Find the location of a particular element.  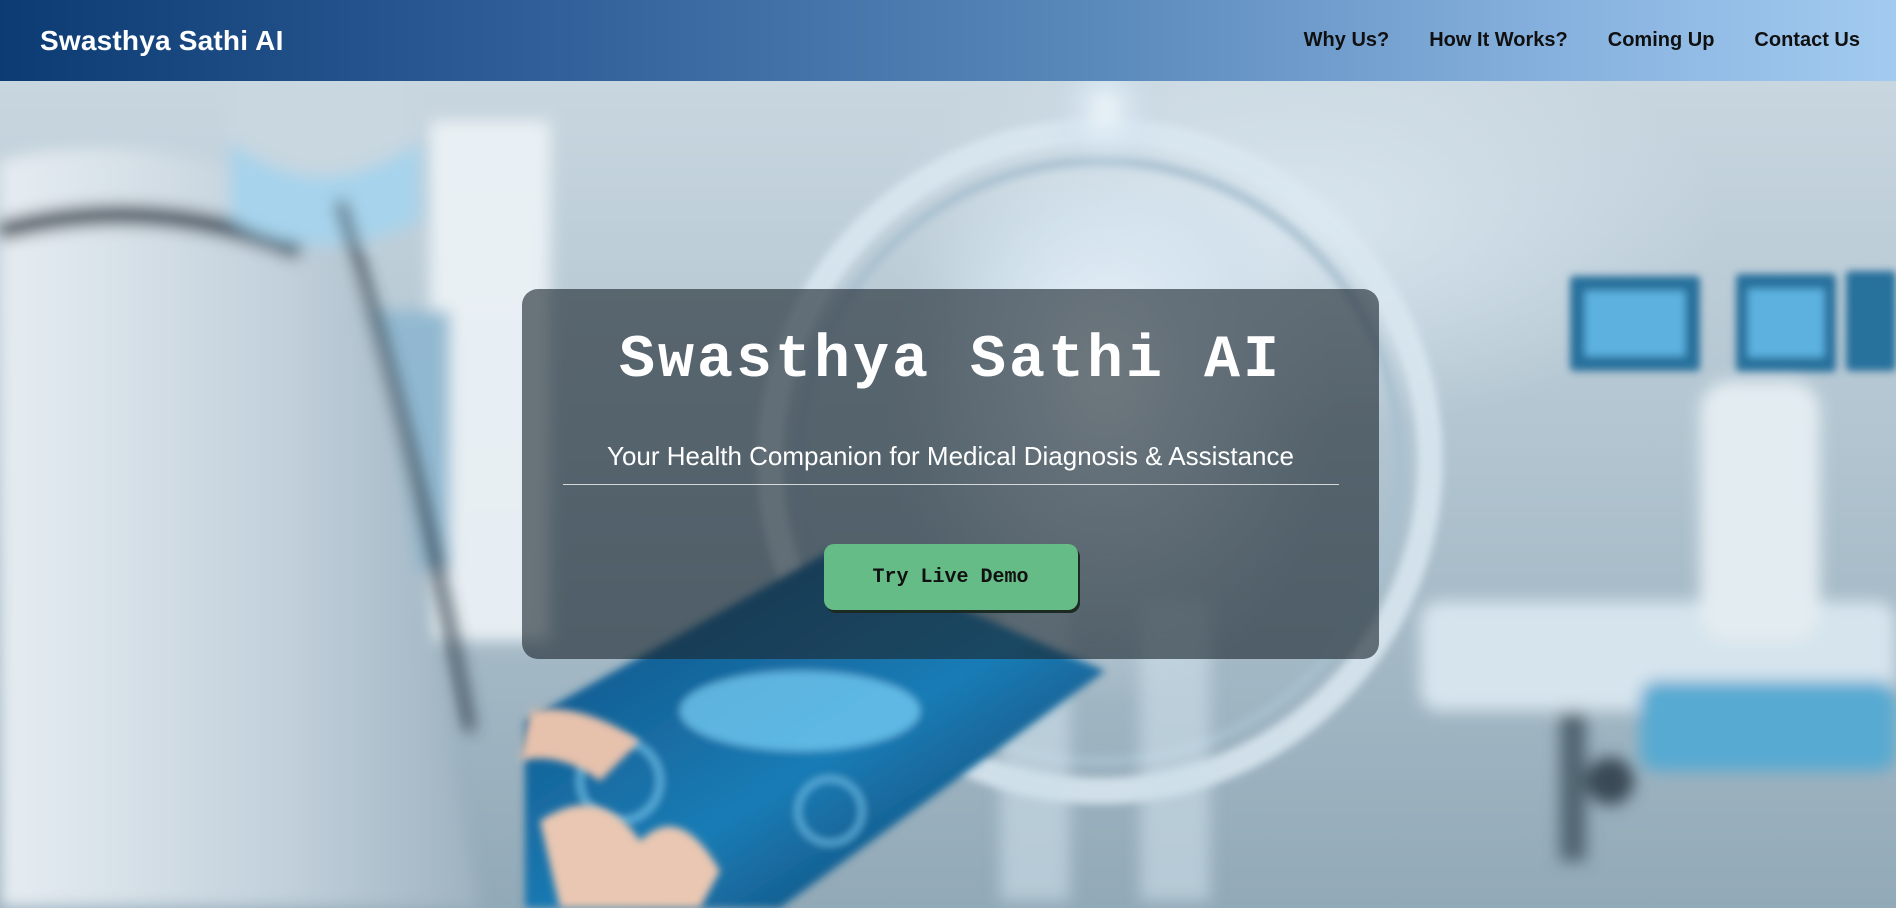

brand-logo-text: Swasthya Sathi AI is located at coordinates (162, 41).